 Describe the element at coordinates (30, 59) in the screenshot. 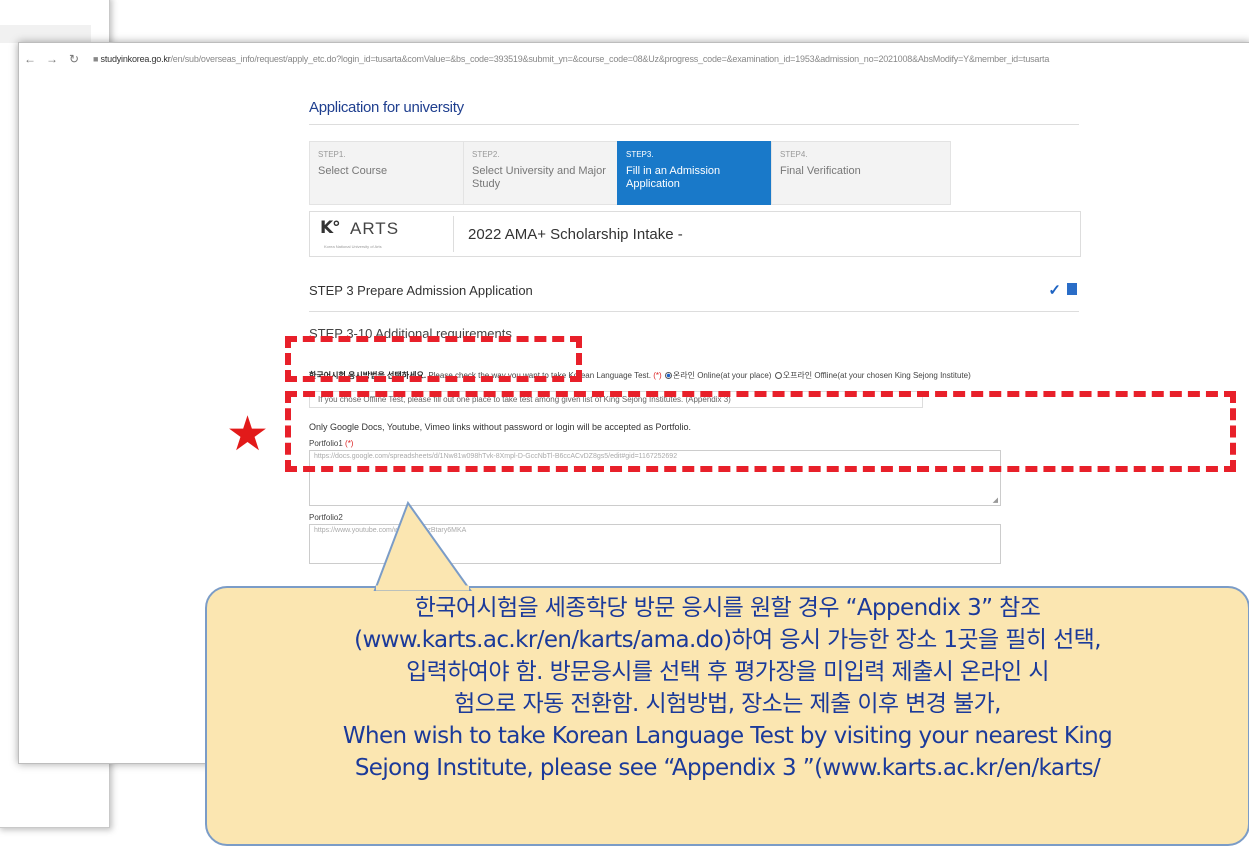

I see `arrow-left-icon: ←` at that location.